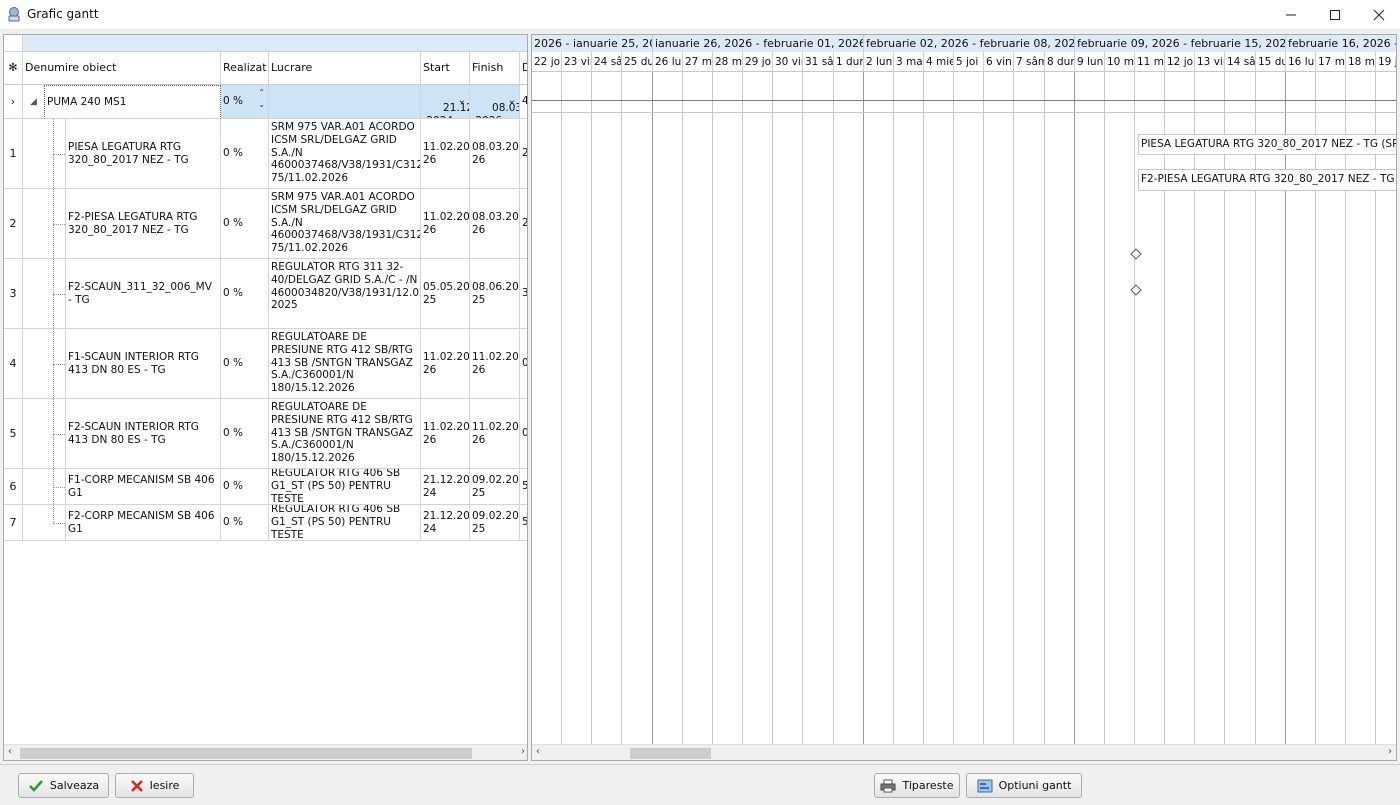  I want to click on day-label: 11 mie, so click(1150, 62).